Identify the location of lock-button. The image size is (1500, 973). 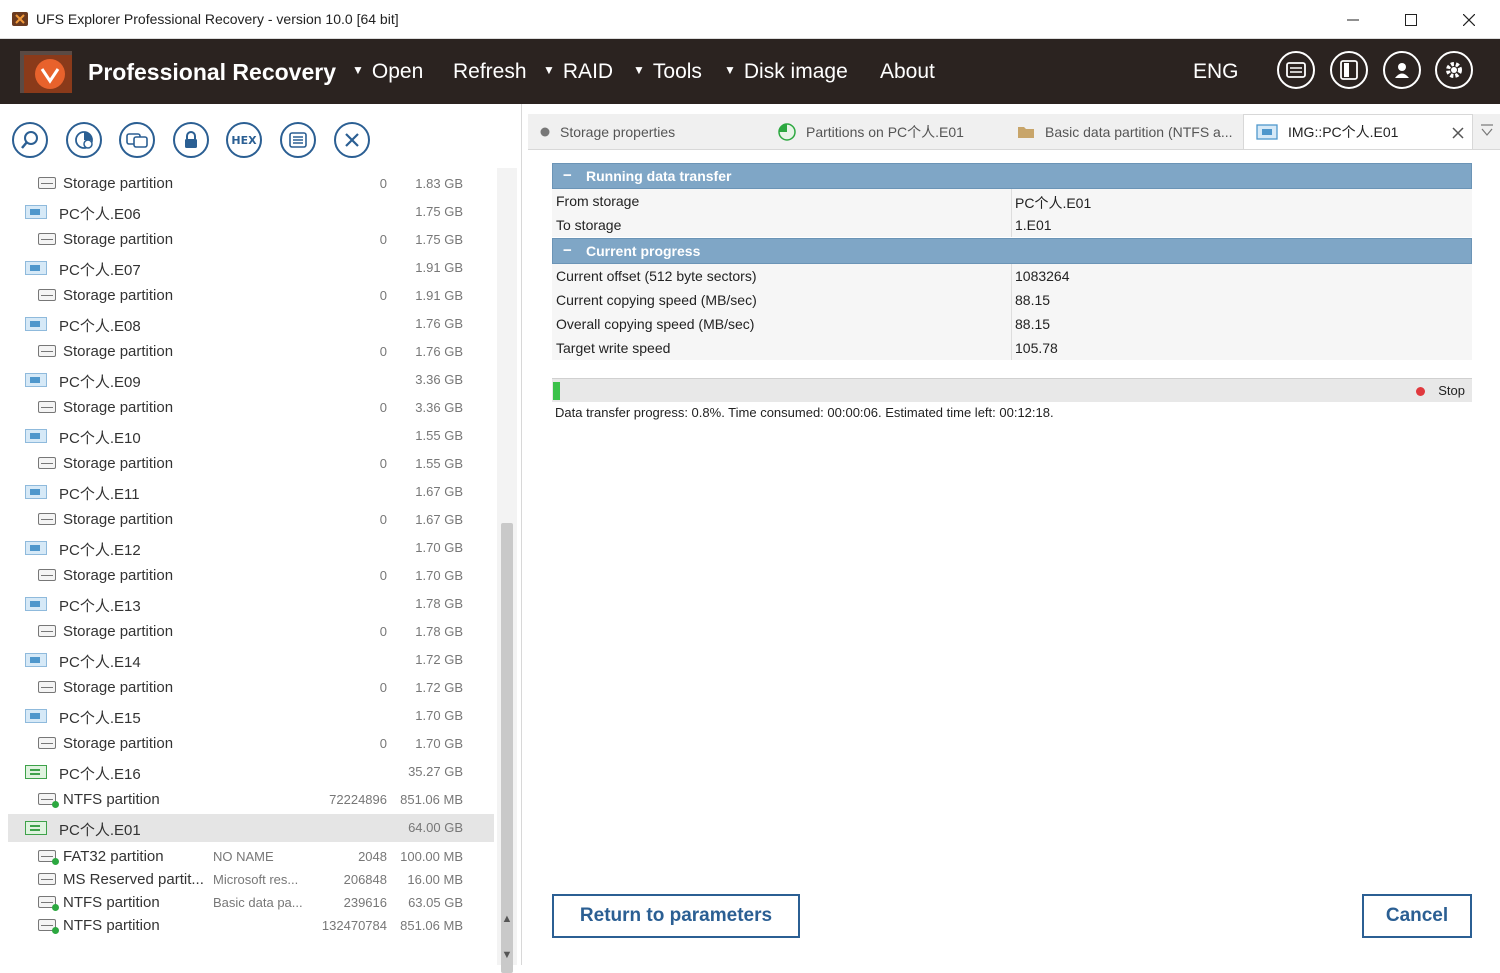
(191, 140).